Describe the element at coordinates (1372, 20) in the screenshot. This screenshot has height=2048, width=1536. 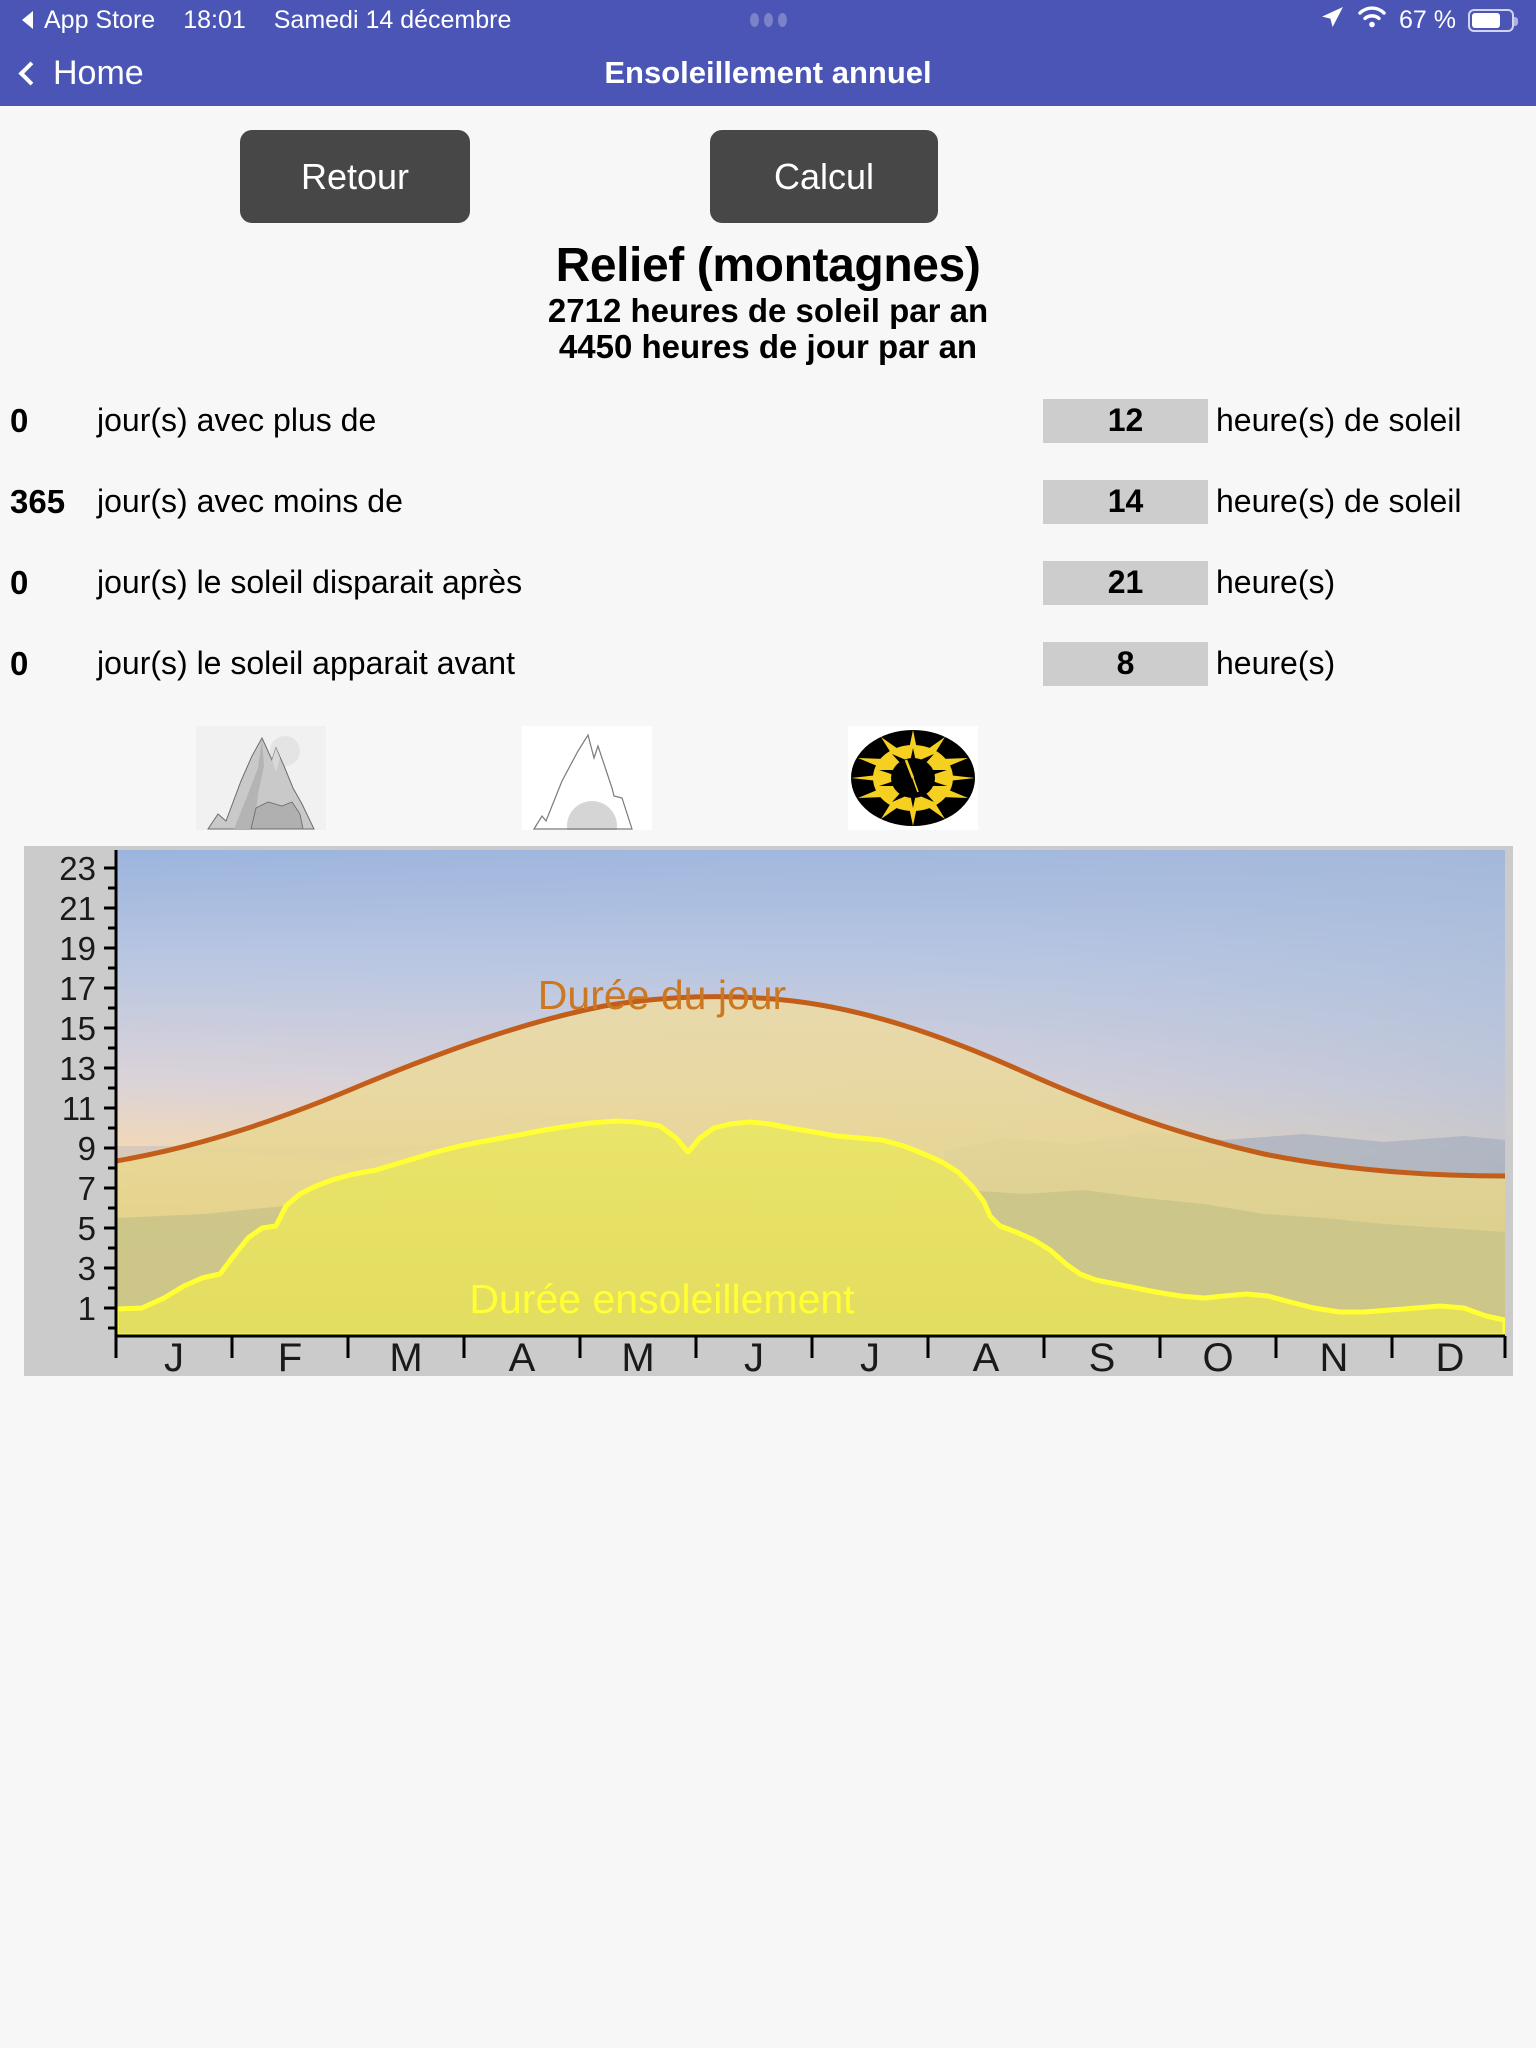
I see `wifi-icon` at that location.